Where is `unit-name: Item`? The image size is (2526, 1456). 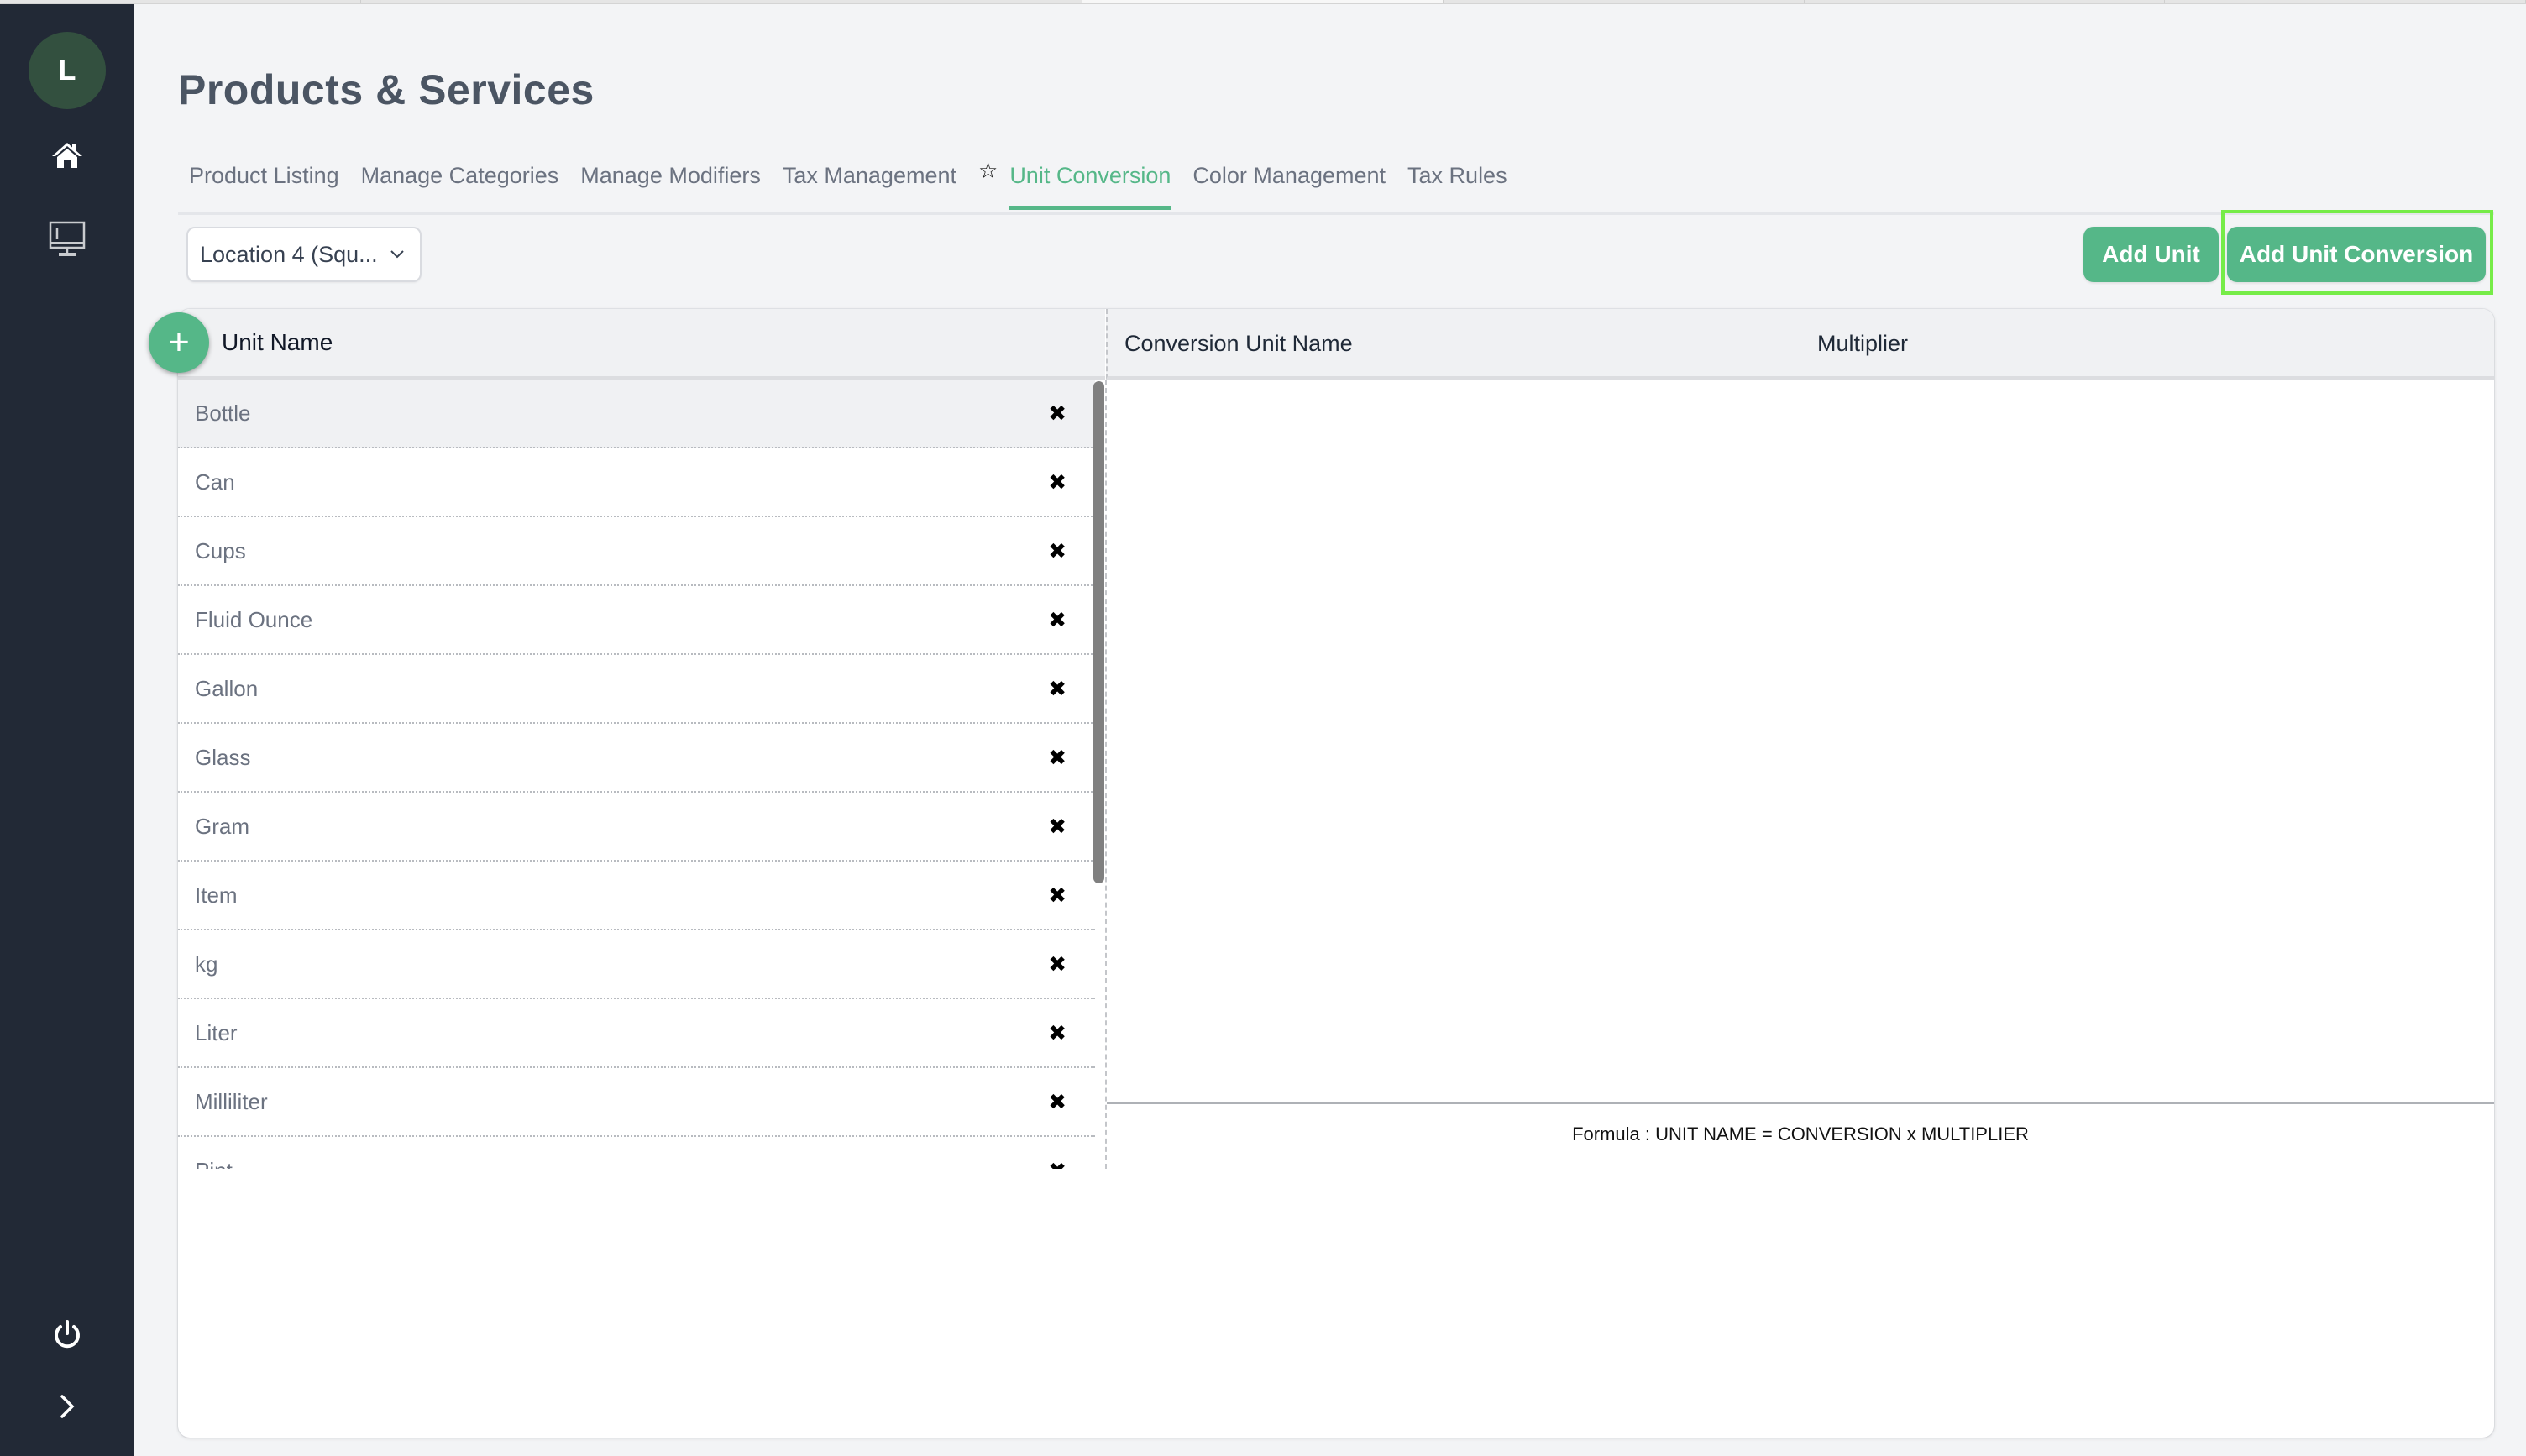 unit-name: Item is located at coordinates (216, 895).